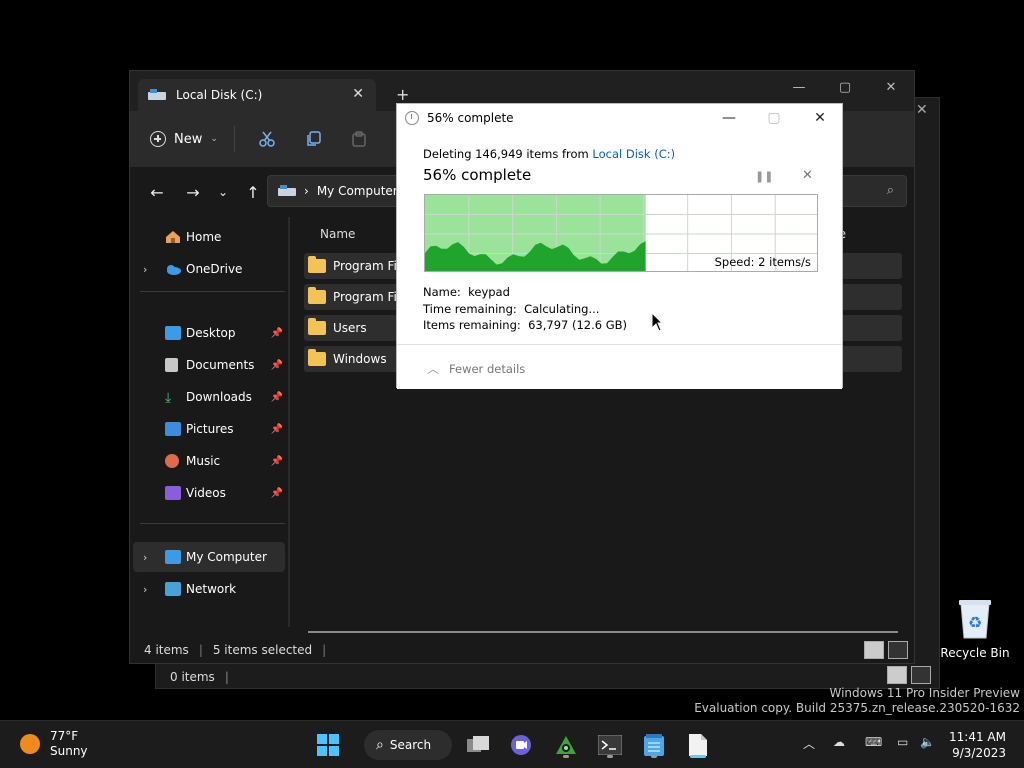  What do you see at coordinates (192, 677) in the screenshot?
I see `background-item-count: 0 items` at bounding box center [192, 677].